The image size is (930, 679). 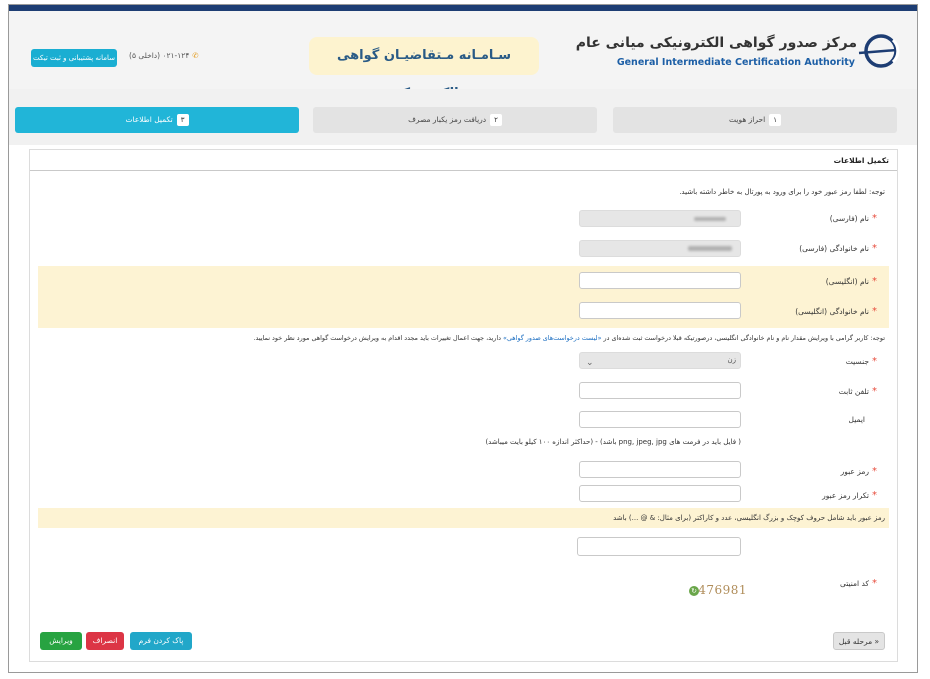 What do you see at coordinates (849, 218) in the screenshot?
I see `label-text: نام (فارسی)` at bounding box center [849, 218].